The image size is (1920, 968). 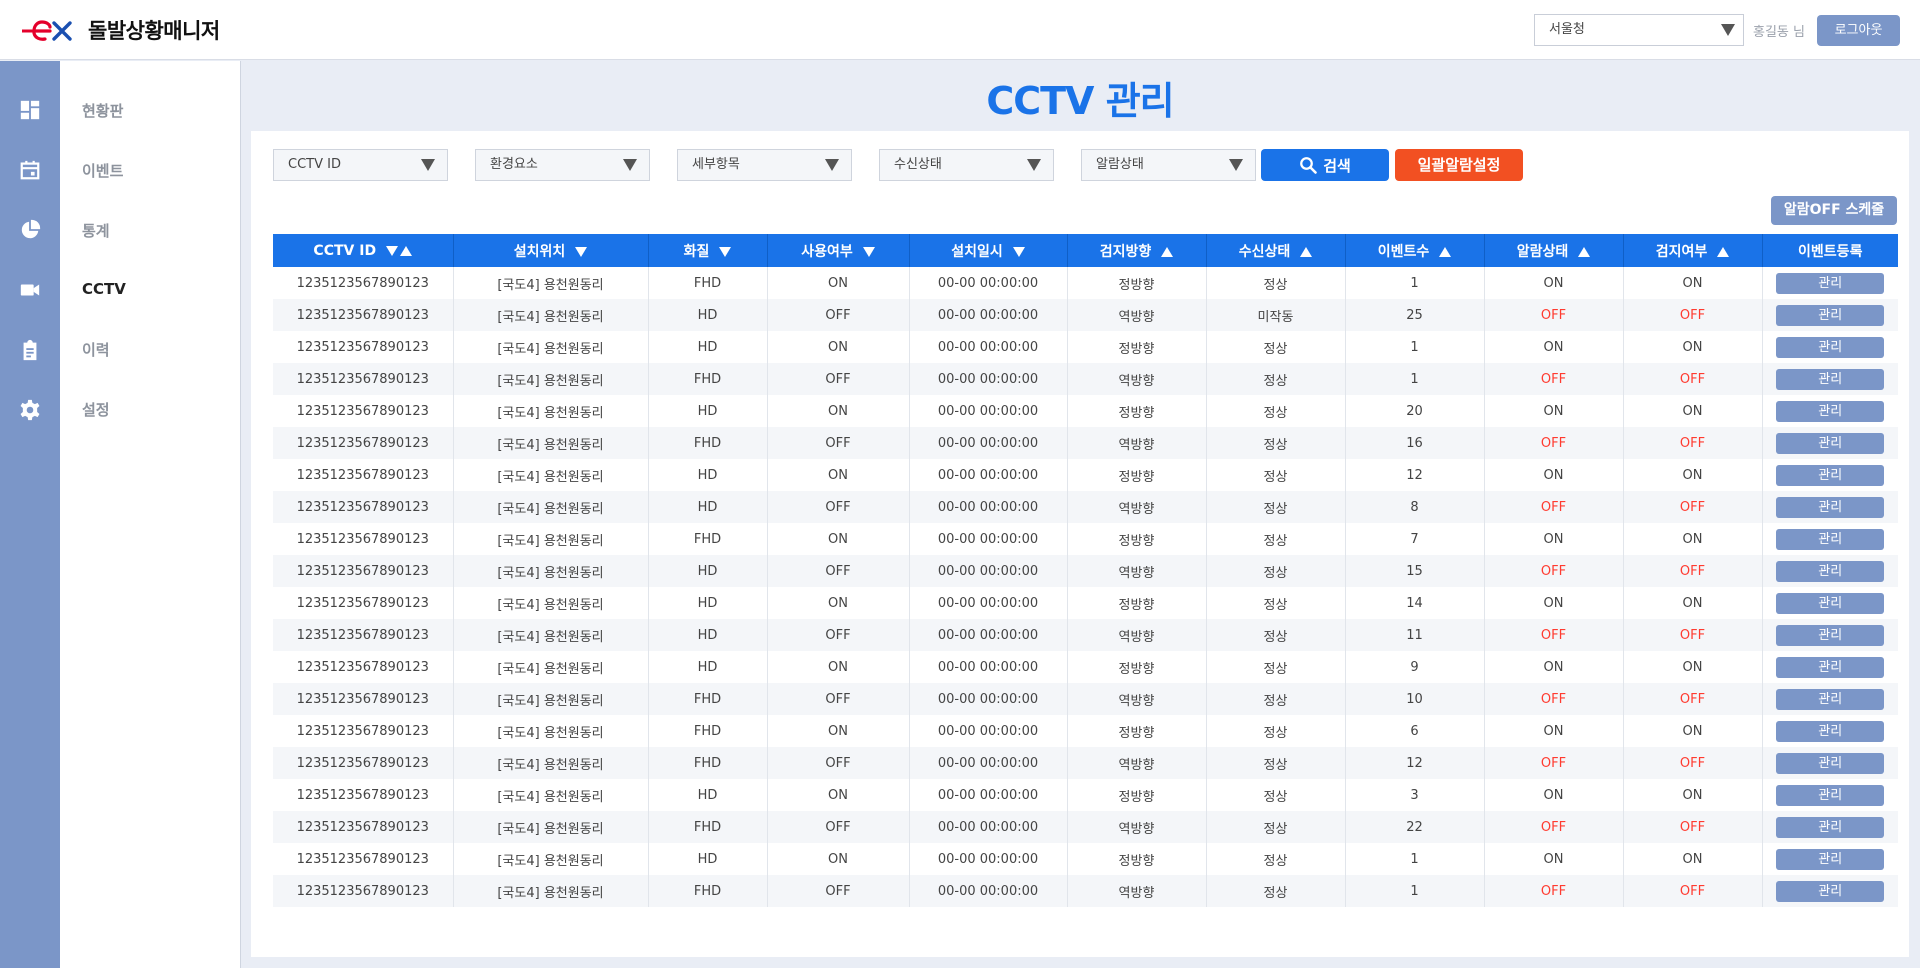 I want to click on column-header-label: 검지여부, so click(x=1681, y=251).